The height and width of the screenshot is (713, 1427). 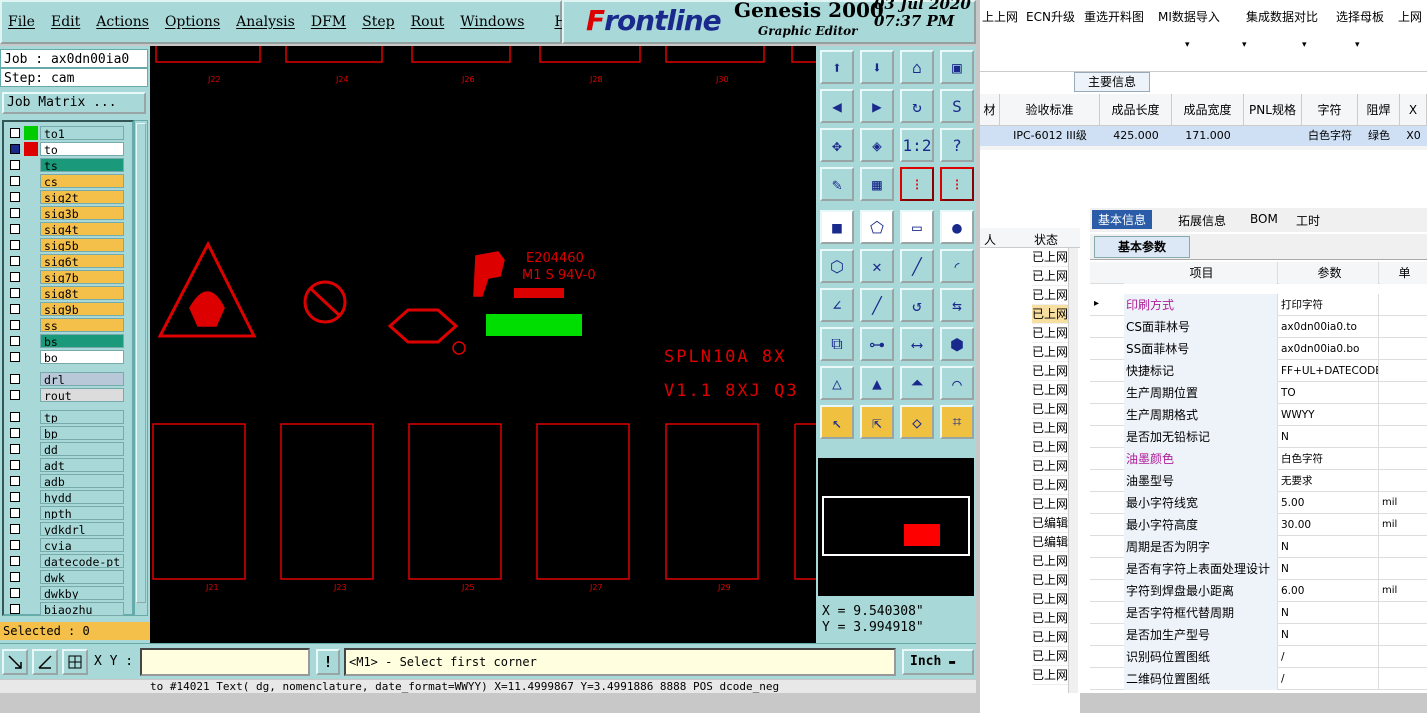 I want to click on layer-row: dd, so click(x=65, y=449).